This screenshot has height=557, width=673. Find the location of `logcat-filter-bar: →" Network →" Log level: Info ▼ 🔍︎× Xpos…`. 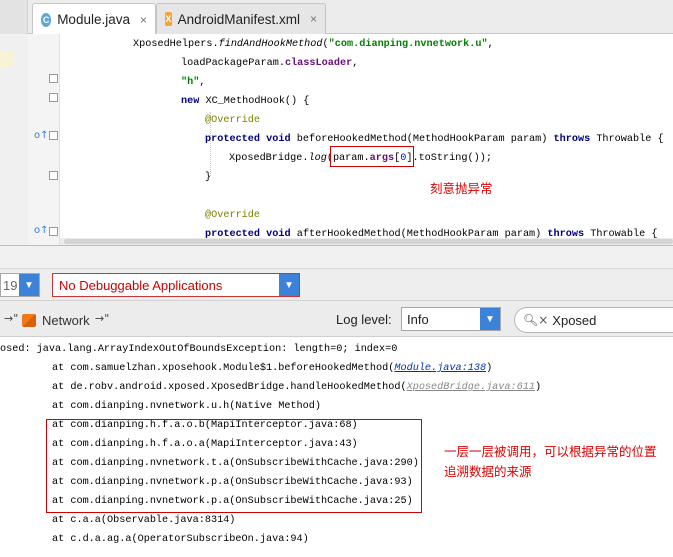

logcat-filter-bar: →" Network →" Log level: Info ▼ 🔍︎× Xpos… is located at coordinates (336, 319).